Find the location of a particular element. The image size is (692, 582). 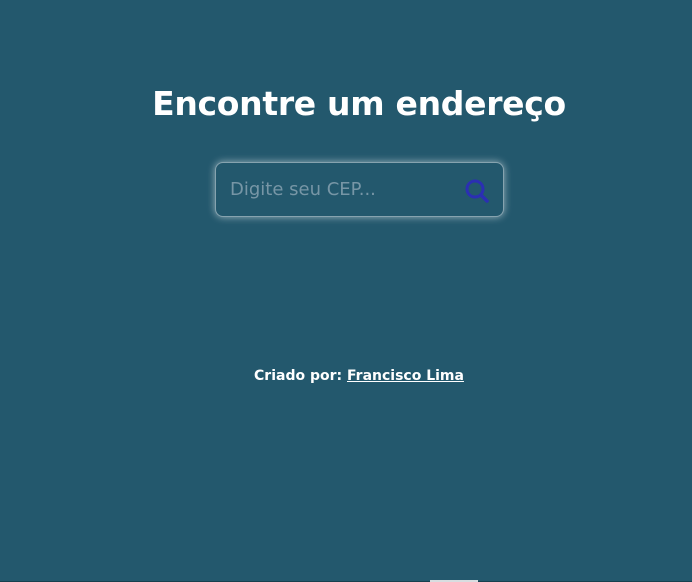

author-link: Francisco Lima is located at coordinates (405, 376).